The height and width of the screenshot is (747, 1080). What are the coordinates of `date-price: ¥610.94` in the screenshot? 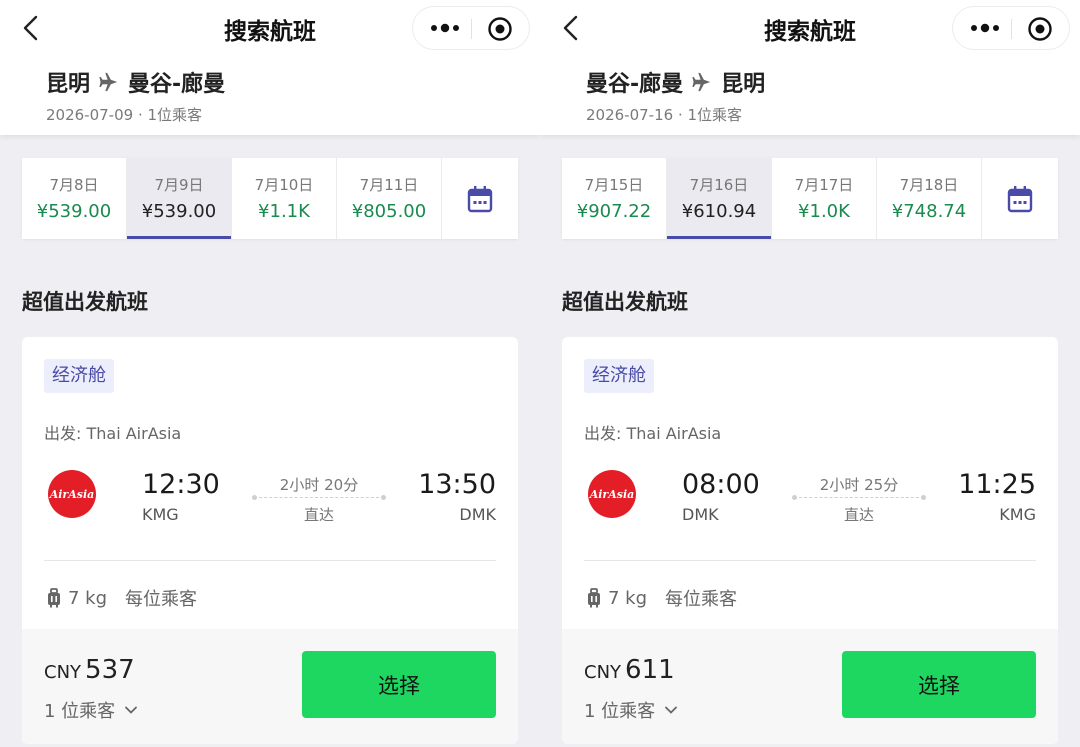 It's located at (719, 211).